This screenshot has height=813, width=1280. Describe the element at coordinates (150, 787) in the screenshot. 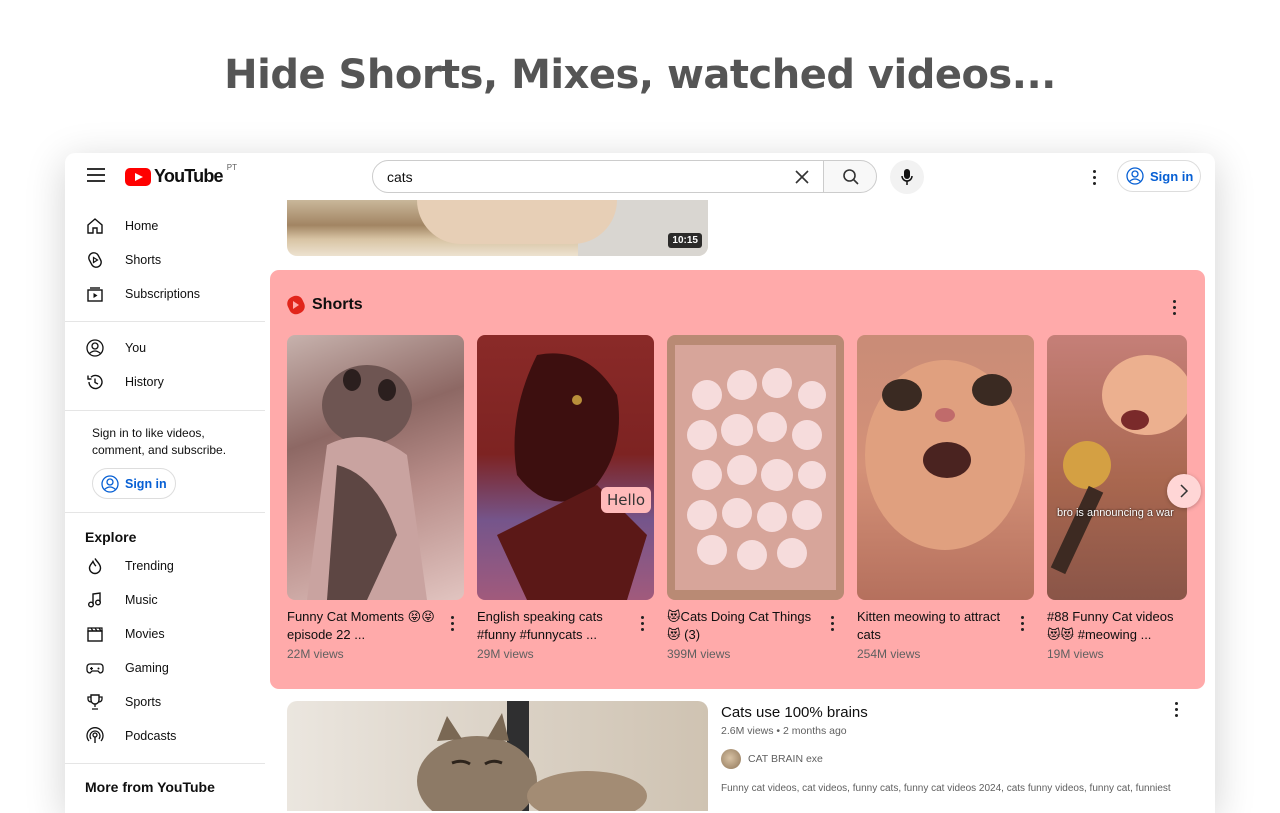

I see `more-from-youtube-heading: More from YouTube` at that location.